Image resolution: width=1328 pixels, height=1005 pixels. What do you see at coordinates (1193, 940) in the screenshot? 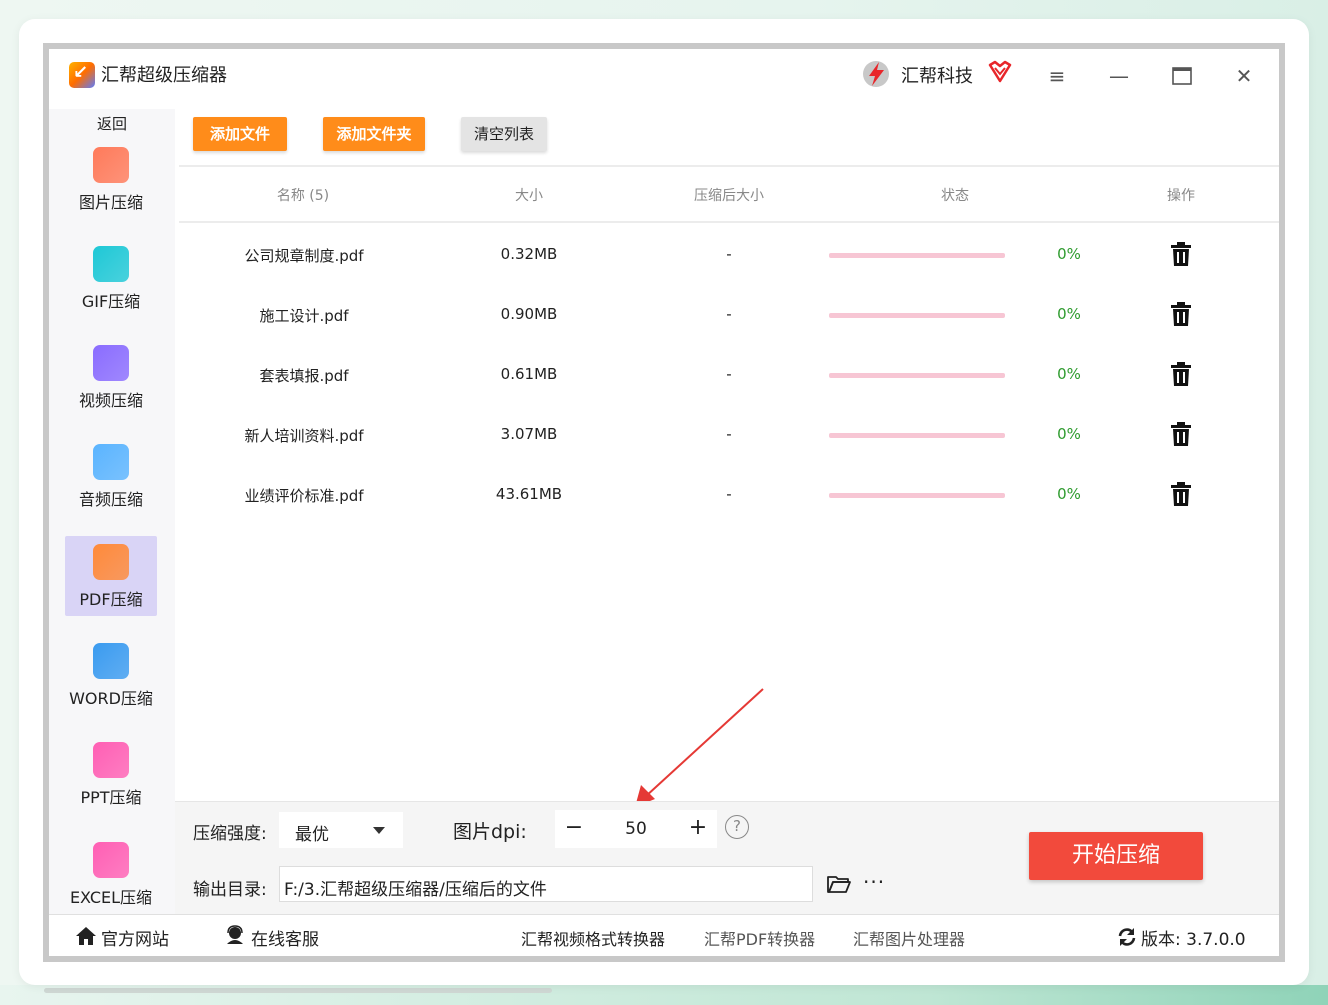
I see `version-text: 版本: 3.7.0.0` at bounding box center [1193, 940].